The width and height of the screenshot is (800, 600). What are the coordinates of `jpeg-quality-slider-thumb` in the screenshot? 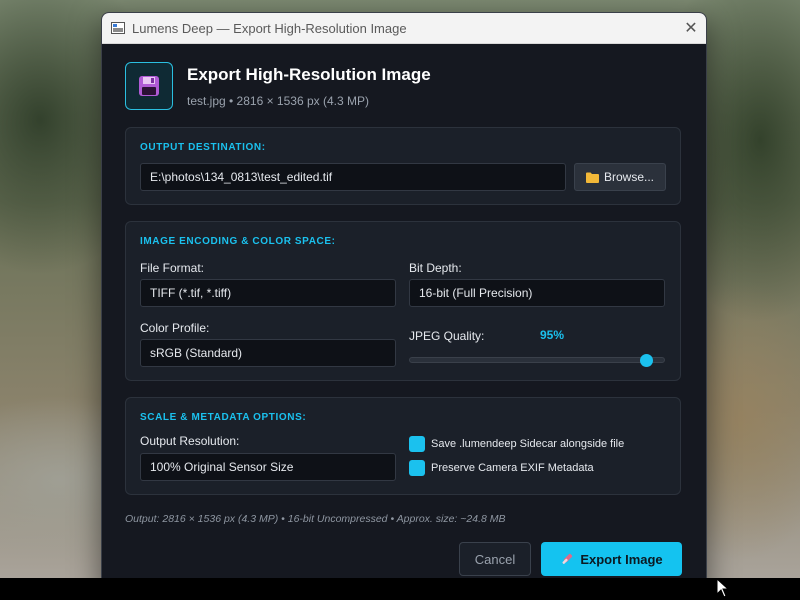 It's located at (646, 360).